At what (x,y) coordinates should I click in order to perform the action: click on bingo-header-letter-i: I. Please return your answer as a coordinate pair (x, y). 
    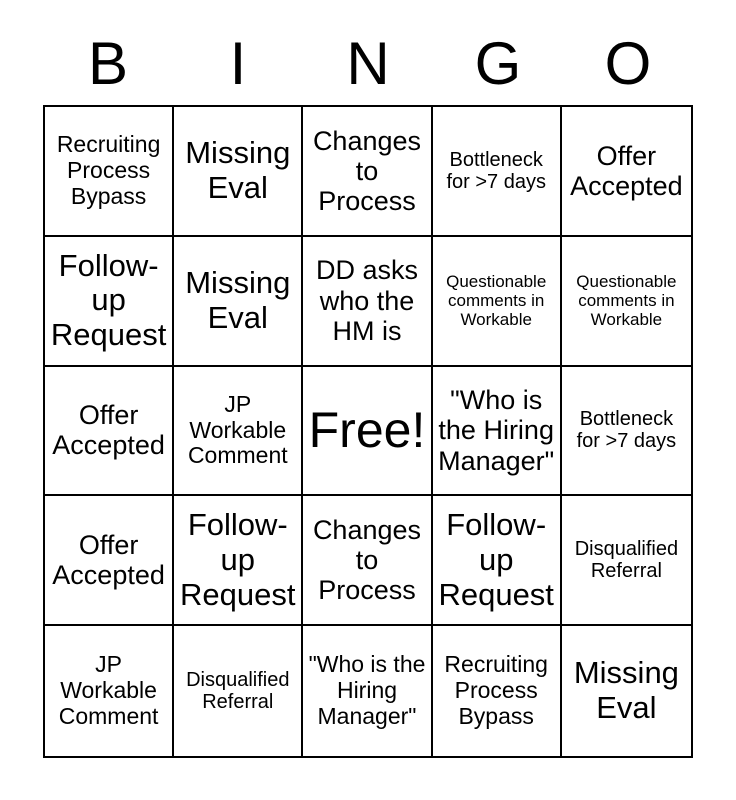
    Looking at the image, I should click on (238, 63).